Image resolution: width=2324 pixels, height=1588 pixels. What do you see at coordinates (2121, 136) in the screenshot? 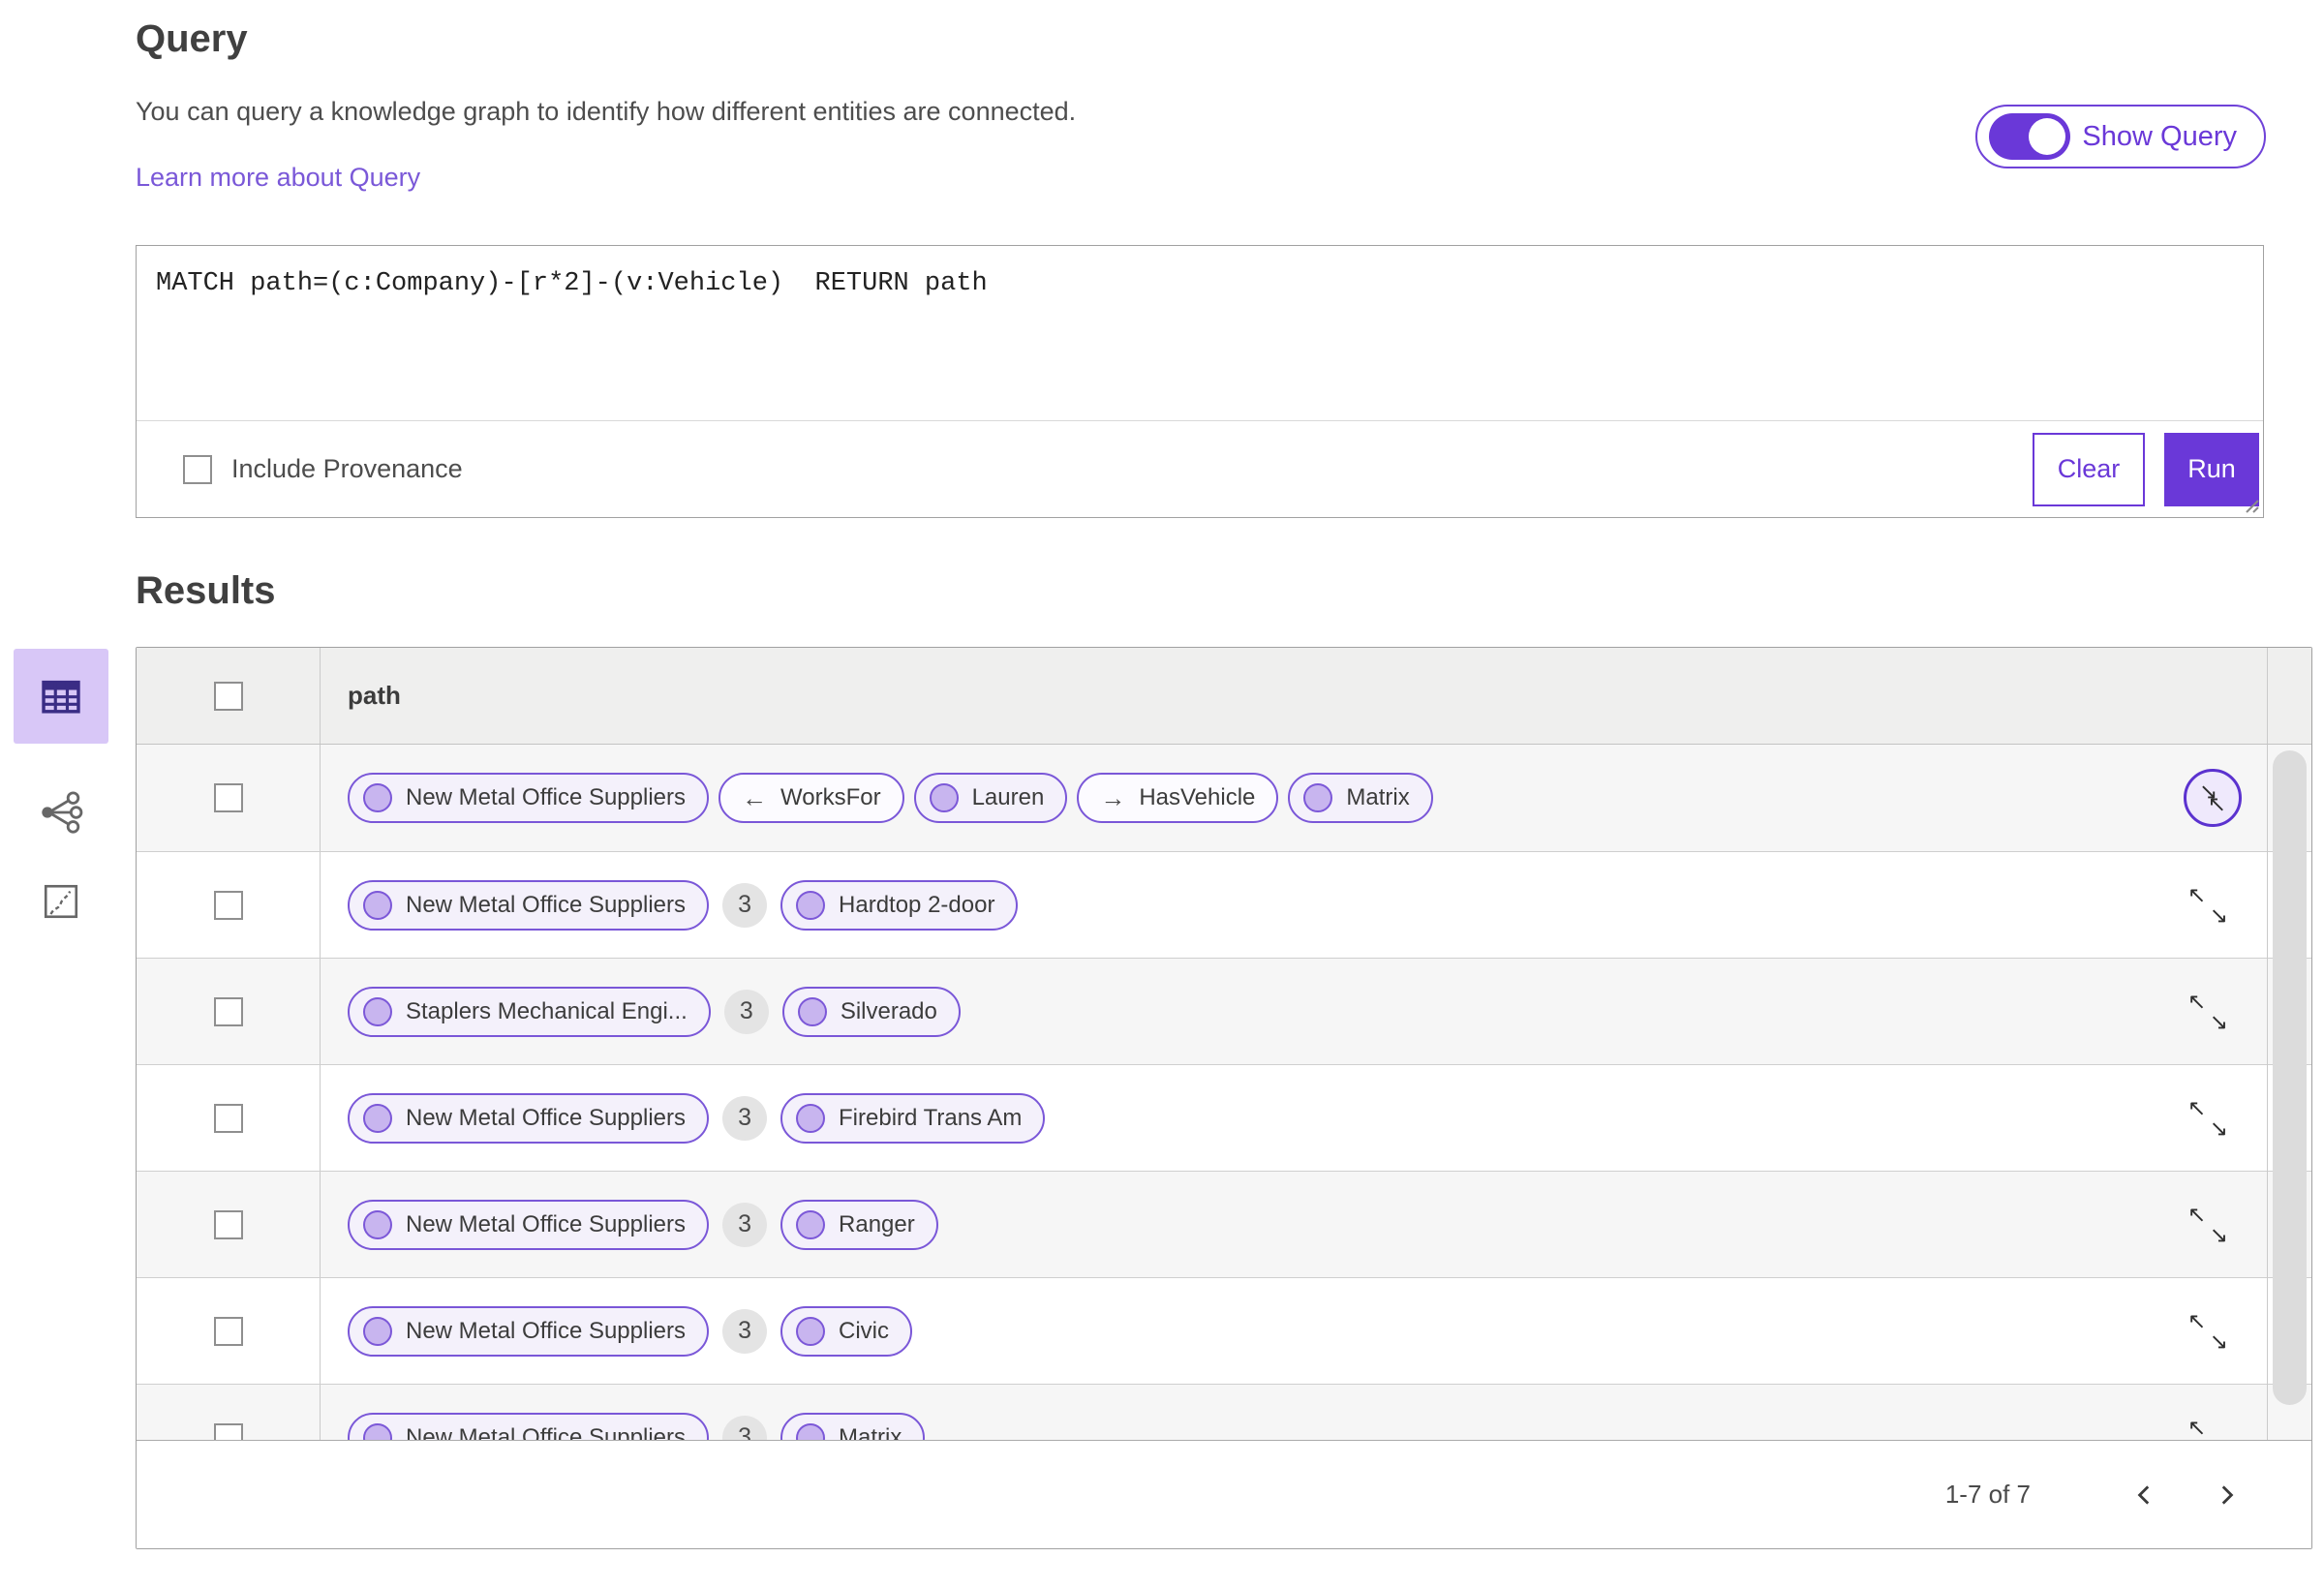
I see `show-query-toggle: Show Query` at bounding box center [2121, 136].